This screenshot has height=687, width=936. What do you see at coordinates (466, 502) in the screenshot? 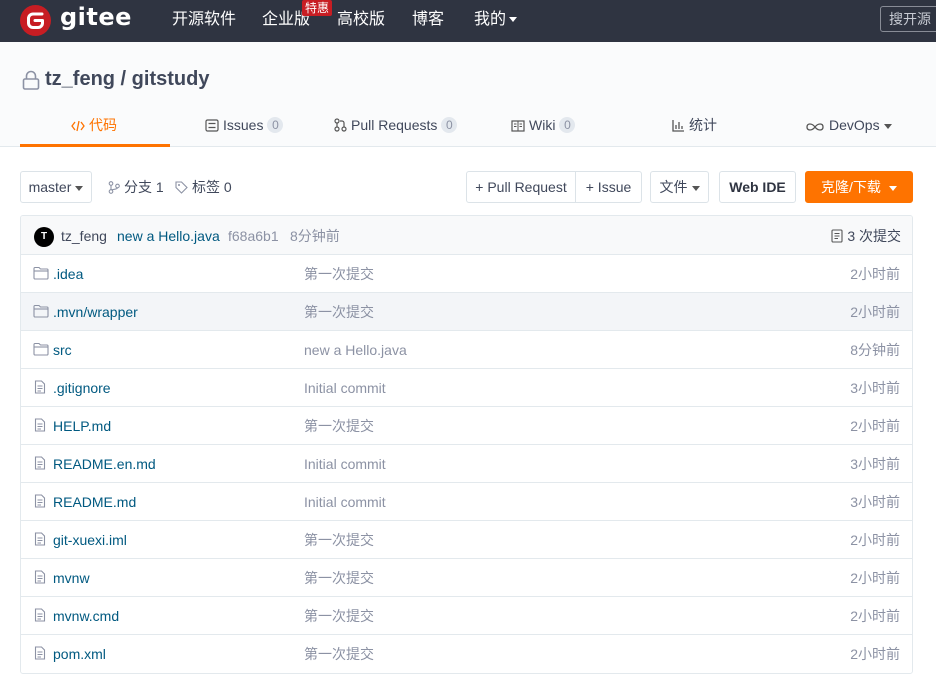
I see `table-row: README.md Initial commit 3小时前` at bounding box center [466, 502].